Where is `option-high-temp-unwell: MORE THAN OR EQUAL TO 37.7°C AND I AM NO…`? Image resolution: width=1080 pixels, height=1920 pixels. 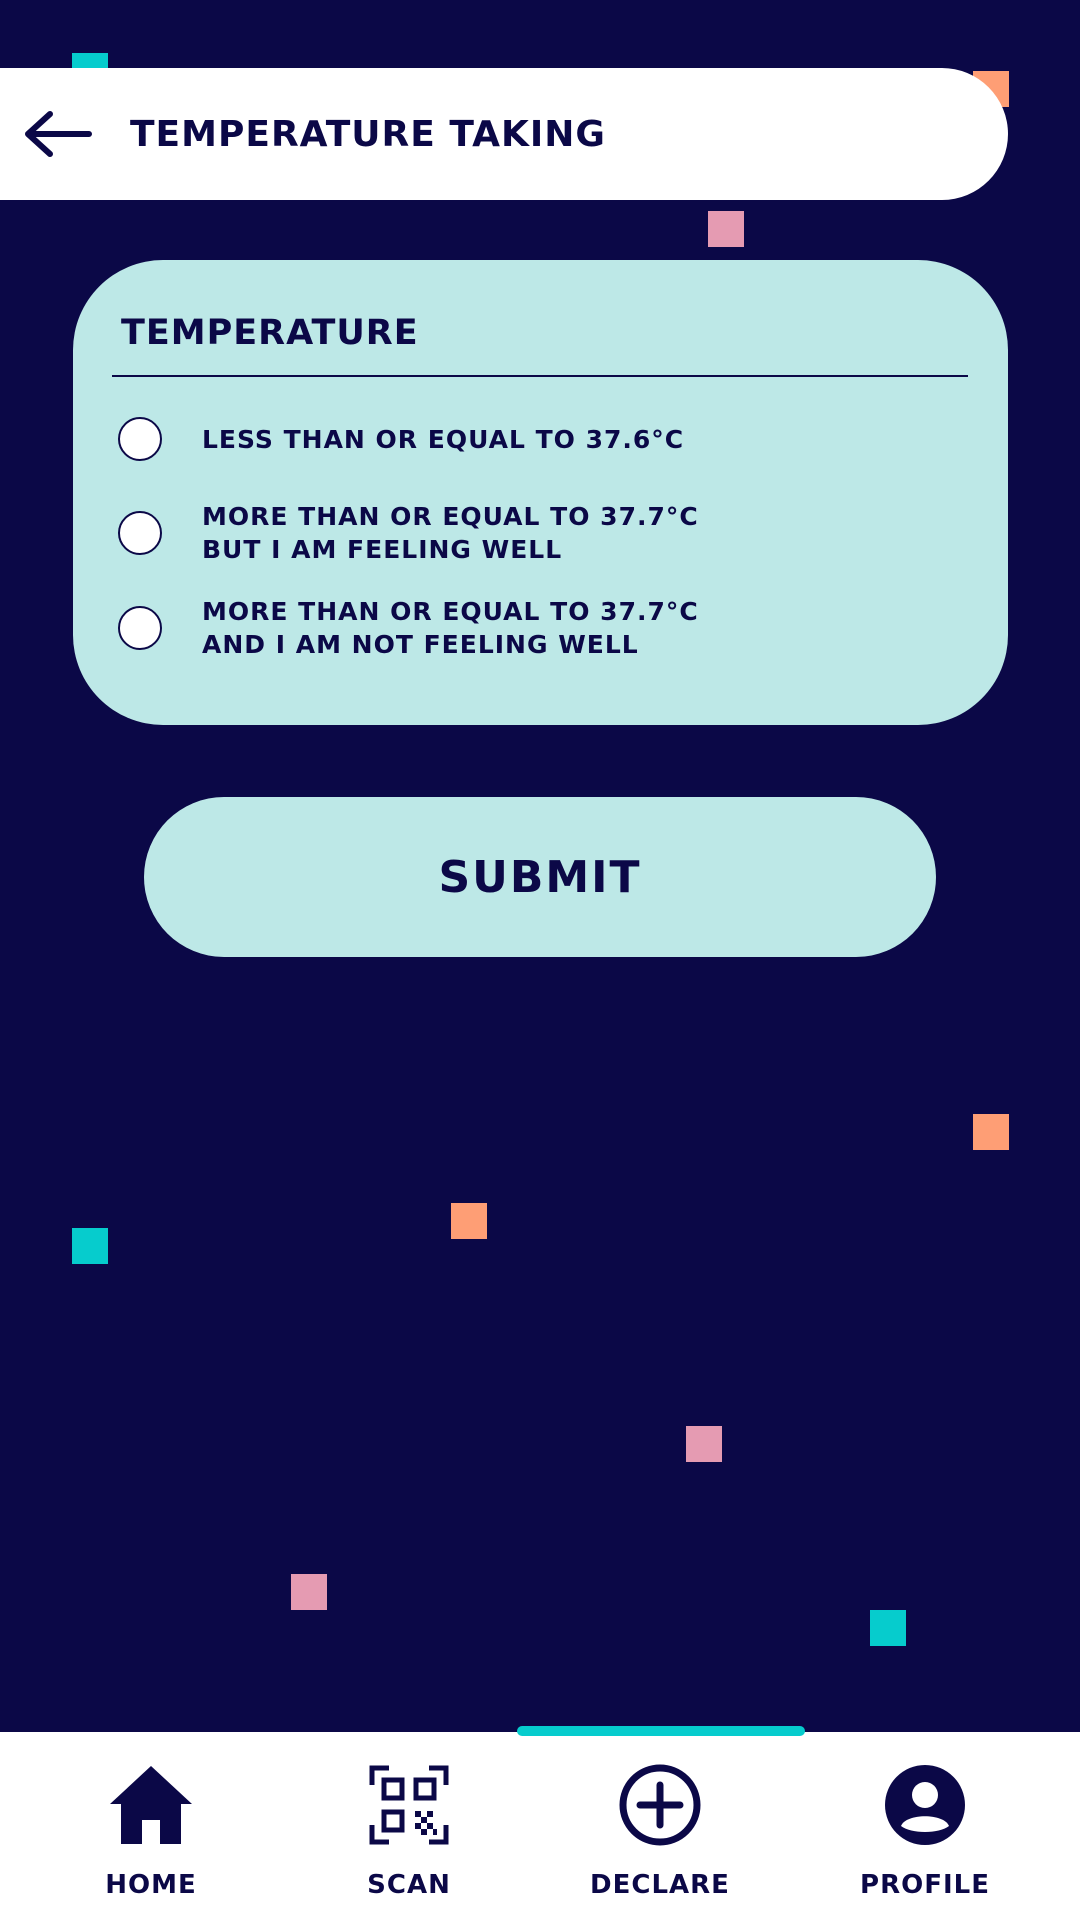 option-high-temp-unwell: MORE THAN OR EQUAL TO 37.7°C AND I AM NO… is located at coordinates (408, 628).